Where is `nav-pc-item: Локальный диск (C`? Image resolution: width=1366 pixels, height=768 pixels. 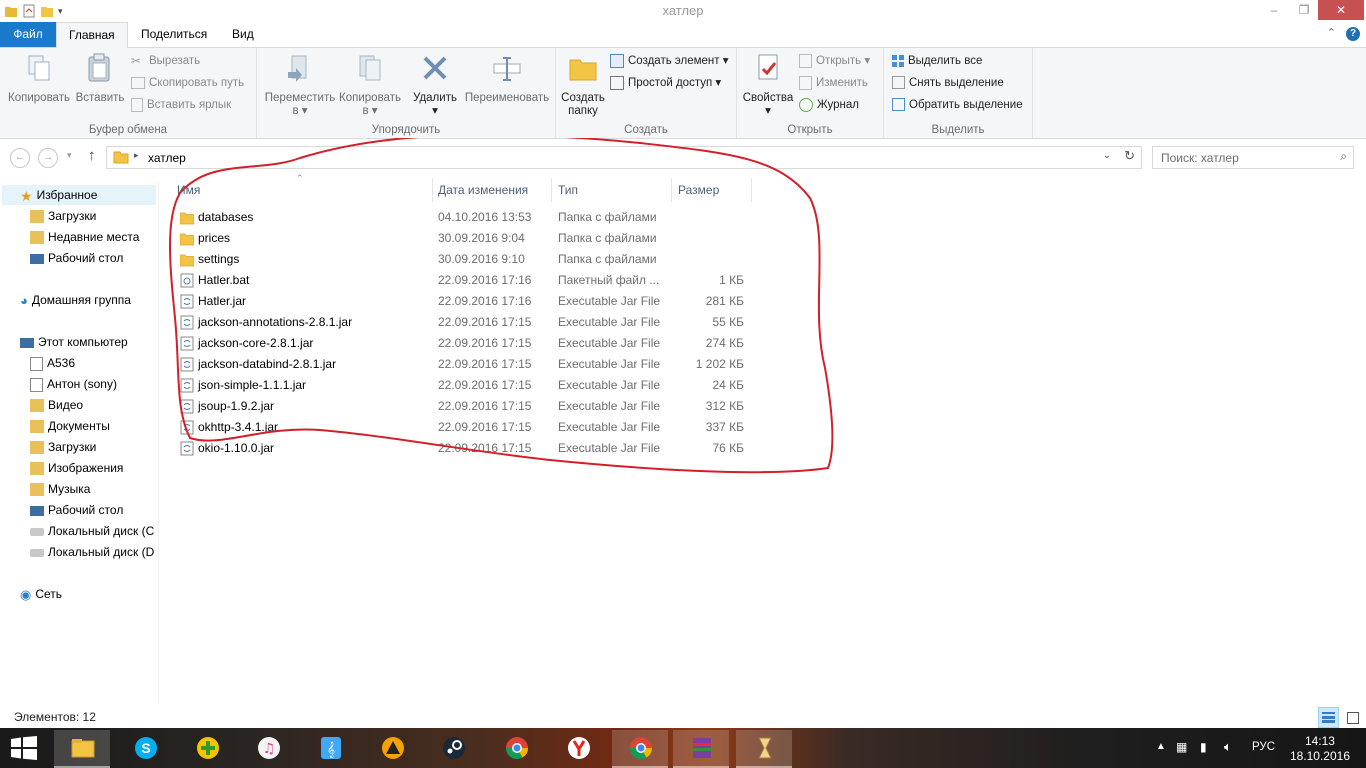 nav-pc-item: Локальный диск (C is located at coordinates (92, 531).